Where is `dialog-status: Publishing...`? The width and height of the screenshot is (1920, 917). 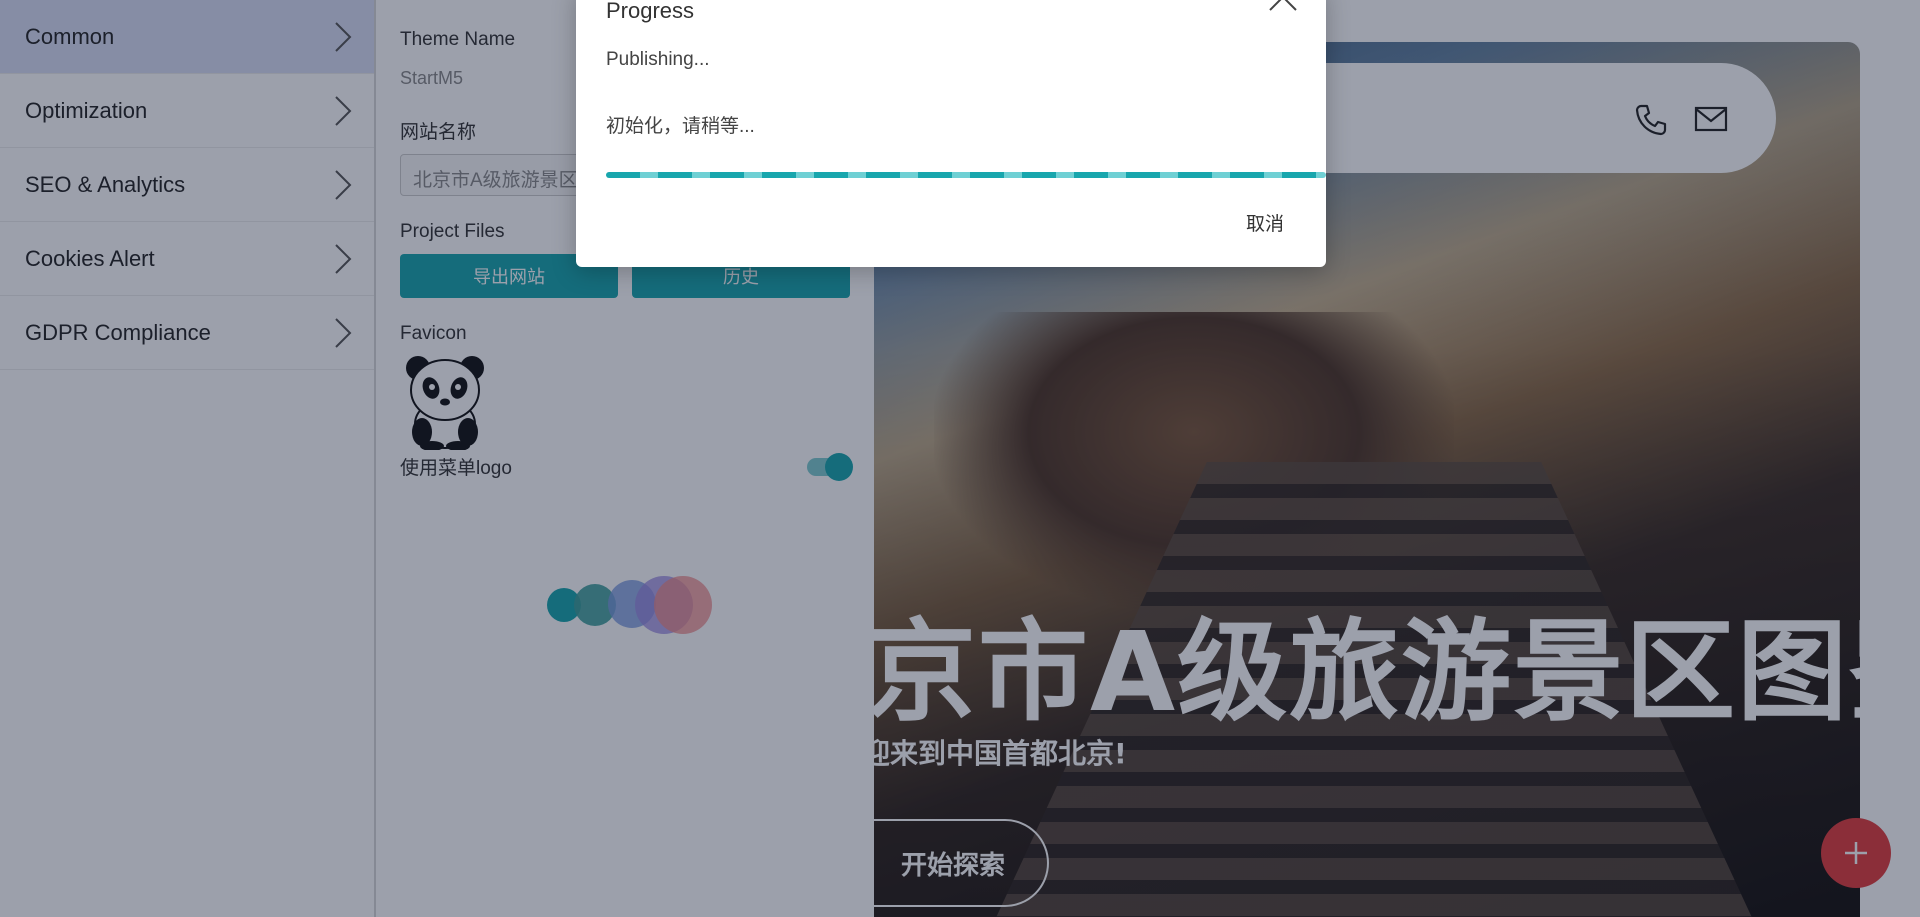
dialog-status: Publishing... is located at coordinates (658, 59).